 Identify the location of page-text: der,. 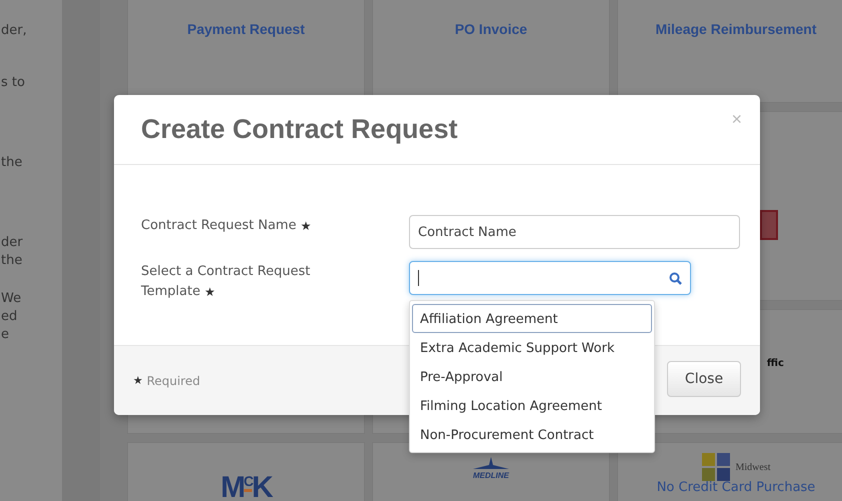
(14, 31).